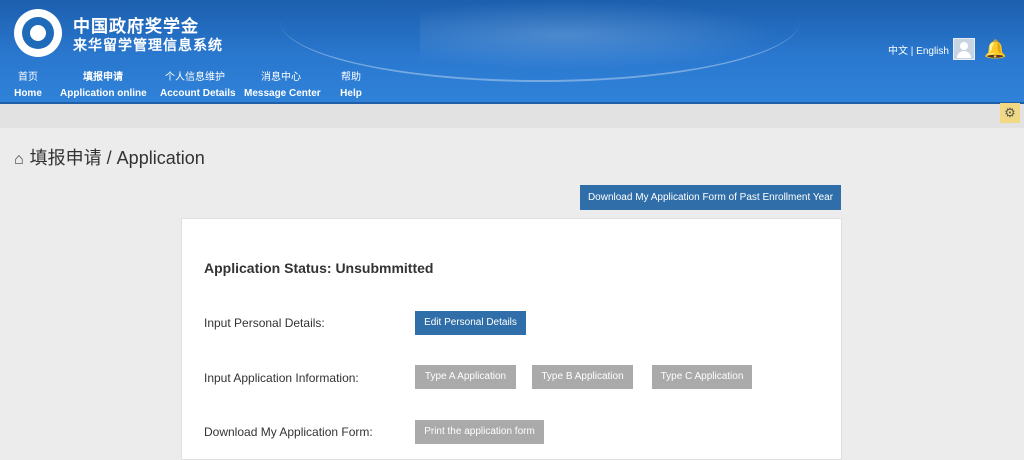  I want to click on personal-details-label: Input Personal Details:, so click(264, 323).